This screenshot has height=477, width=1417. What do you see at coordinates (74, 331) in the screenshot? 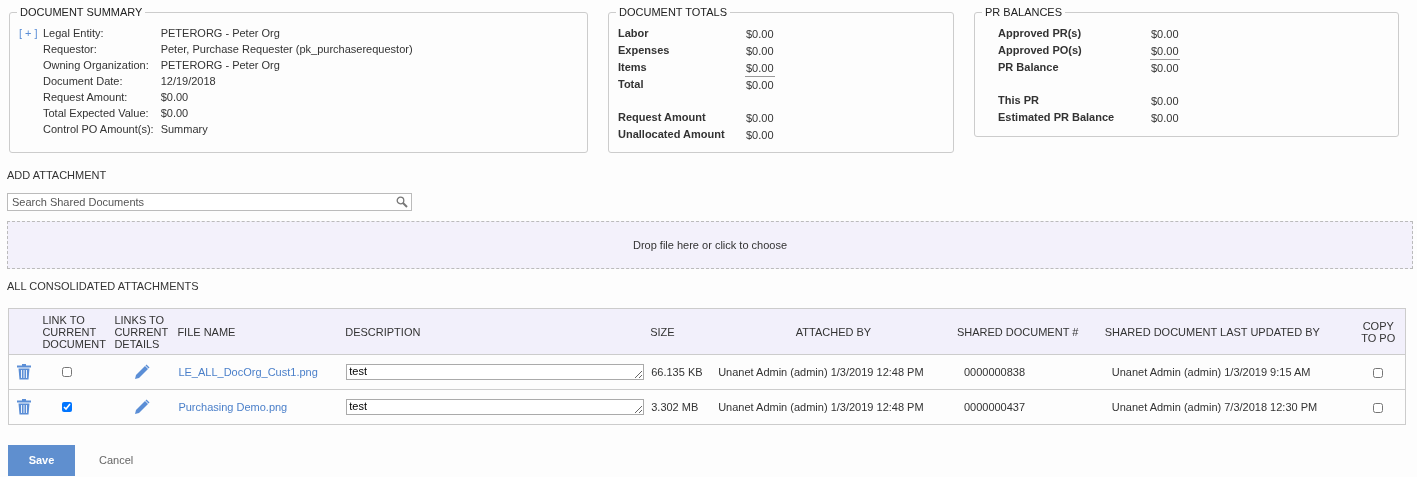
I see `column-header: LINK TO CURRENT DOCUMENT` at bounding box center [74, 331].